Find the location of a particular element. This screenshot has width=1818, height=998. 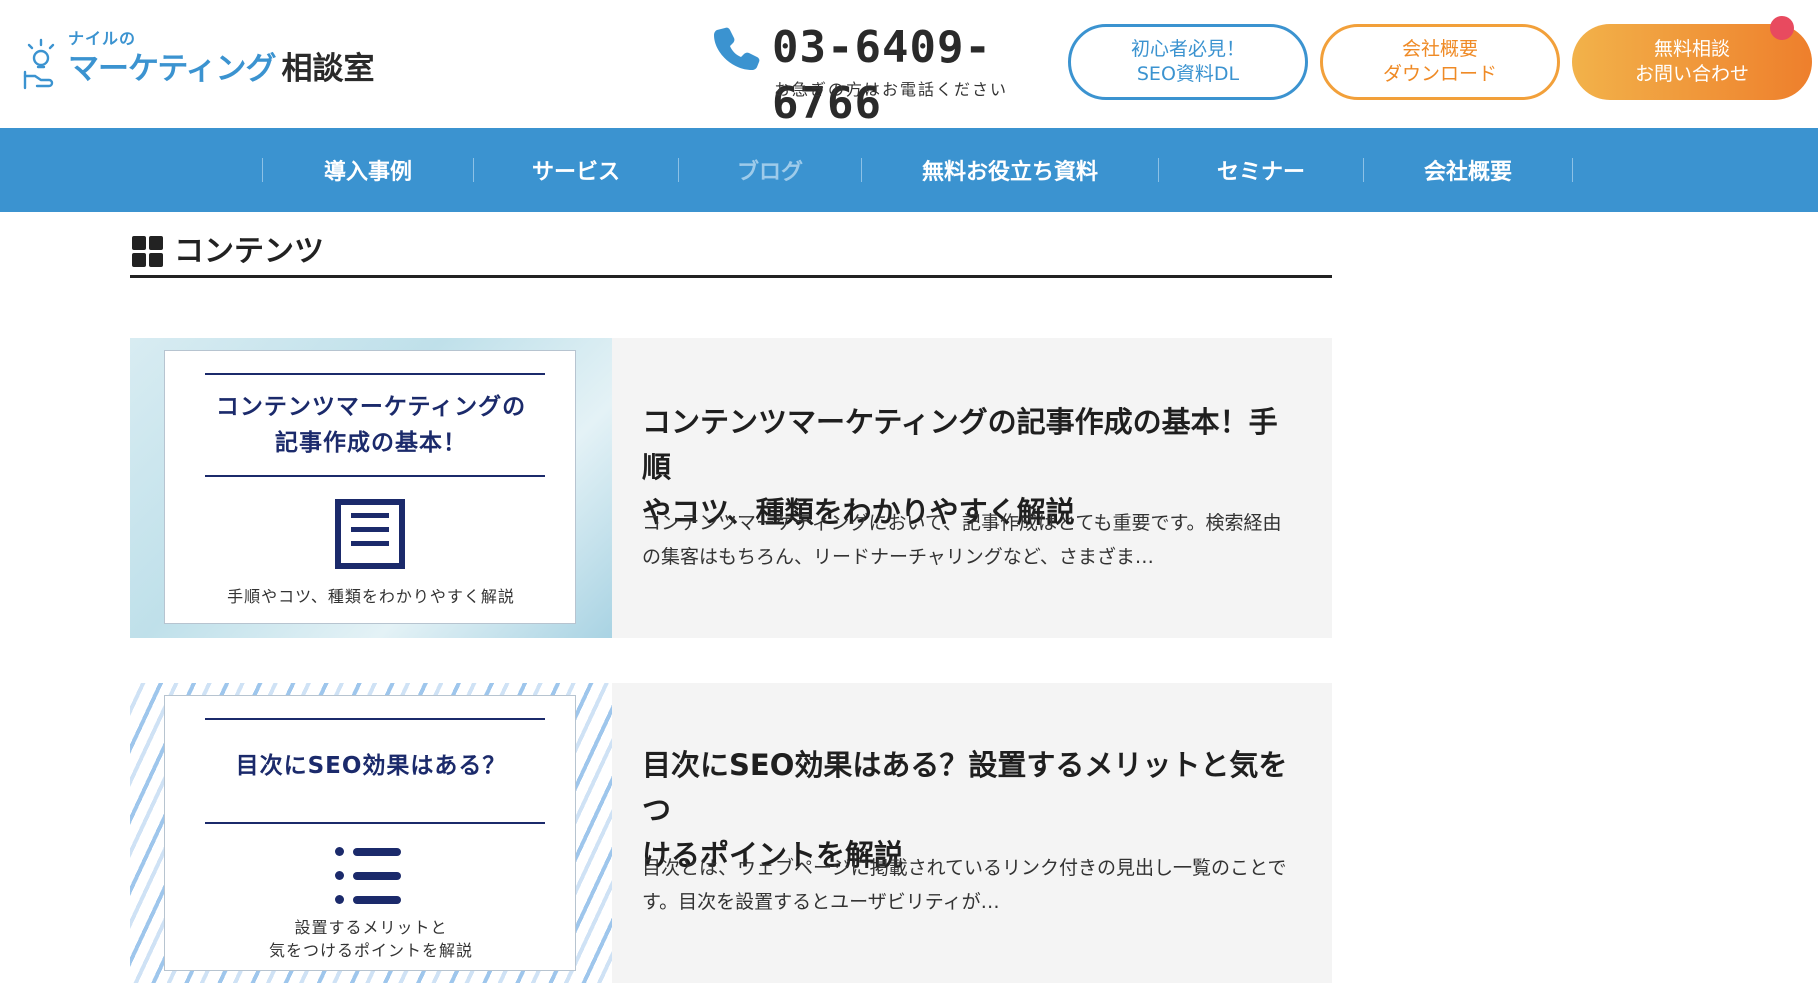

thumbnail-panel: コンテンツマーケティングの 記事作成の基本！ 手順やコツ、種類をわかりやすく解説 is located at coordinates (370, 487).